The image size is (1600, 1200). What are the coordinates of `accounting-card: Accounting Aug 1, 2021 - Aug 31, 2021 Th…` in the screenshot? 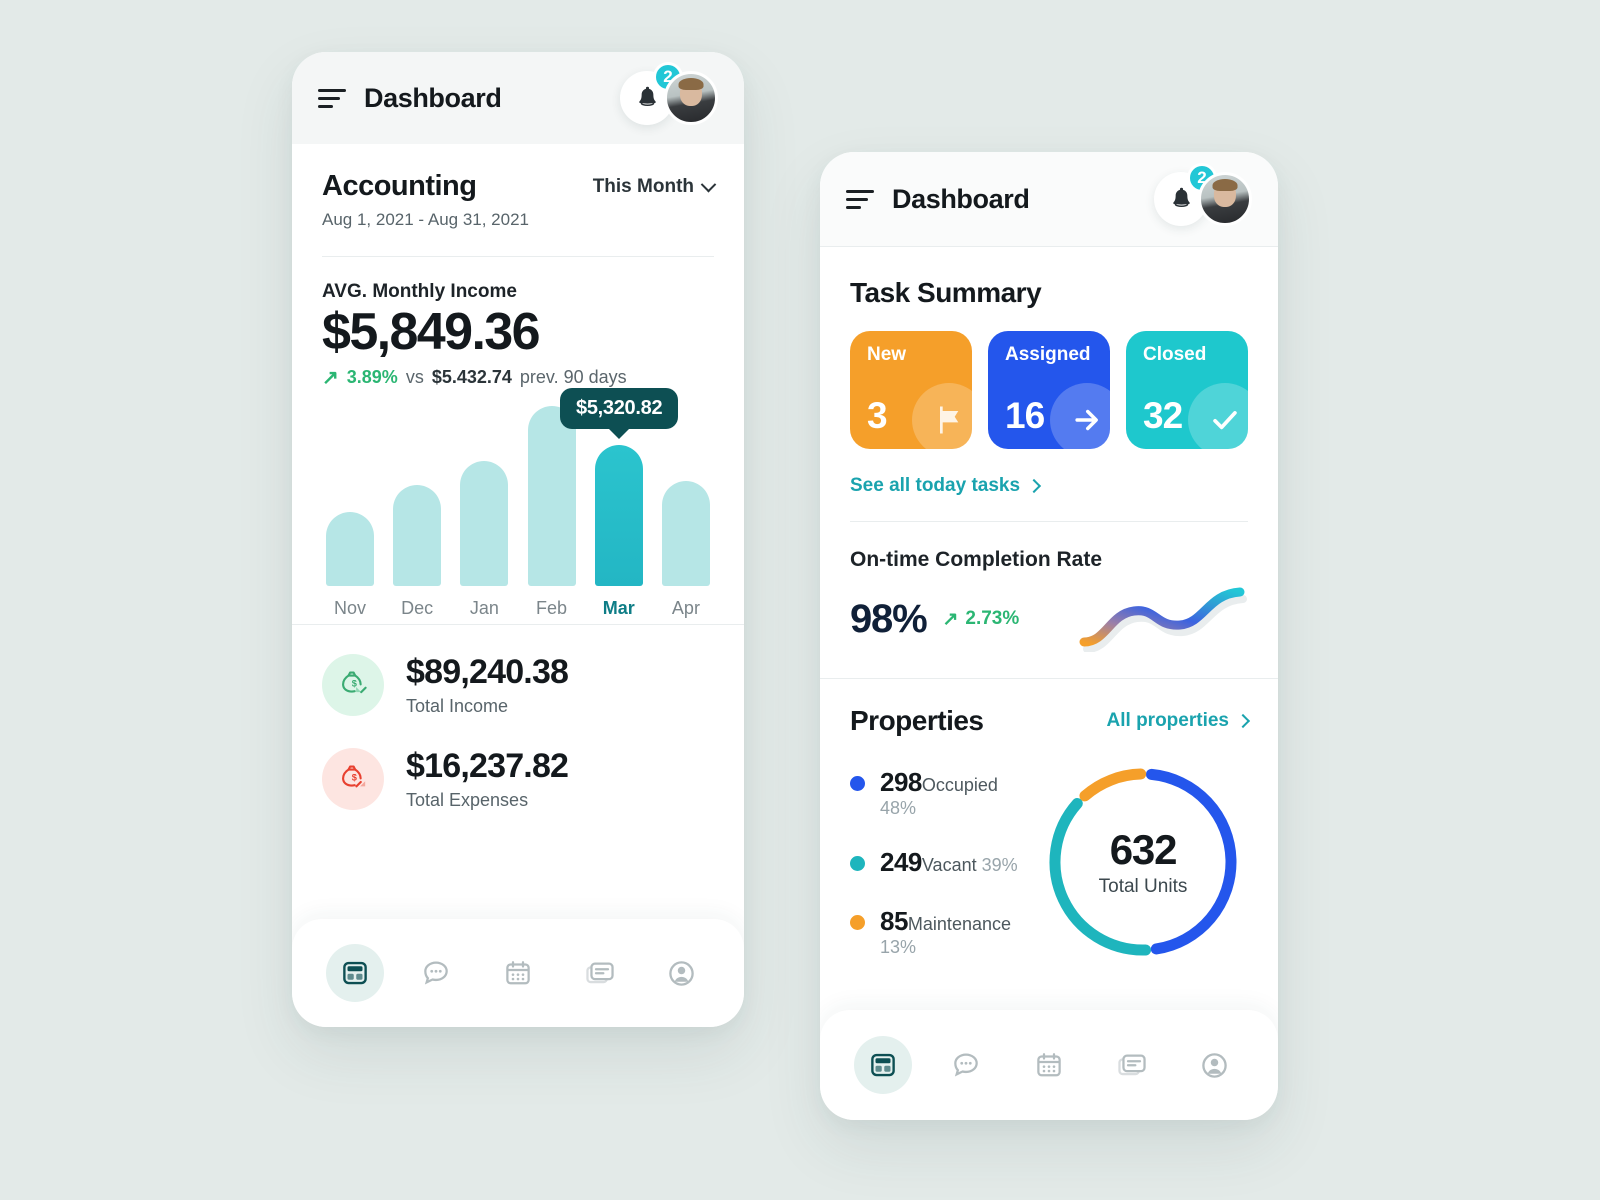 It's located at (518, 384).